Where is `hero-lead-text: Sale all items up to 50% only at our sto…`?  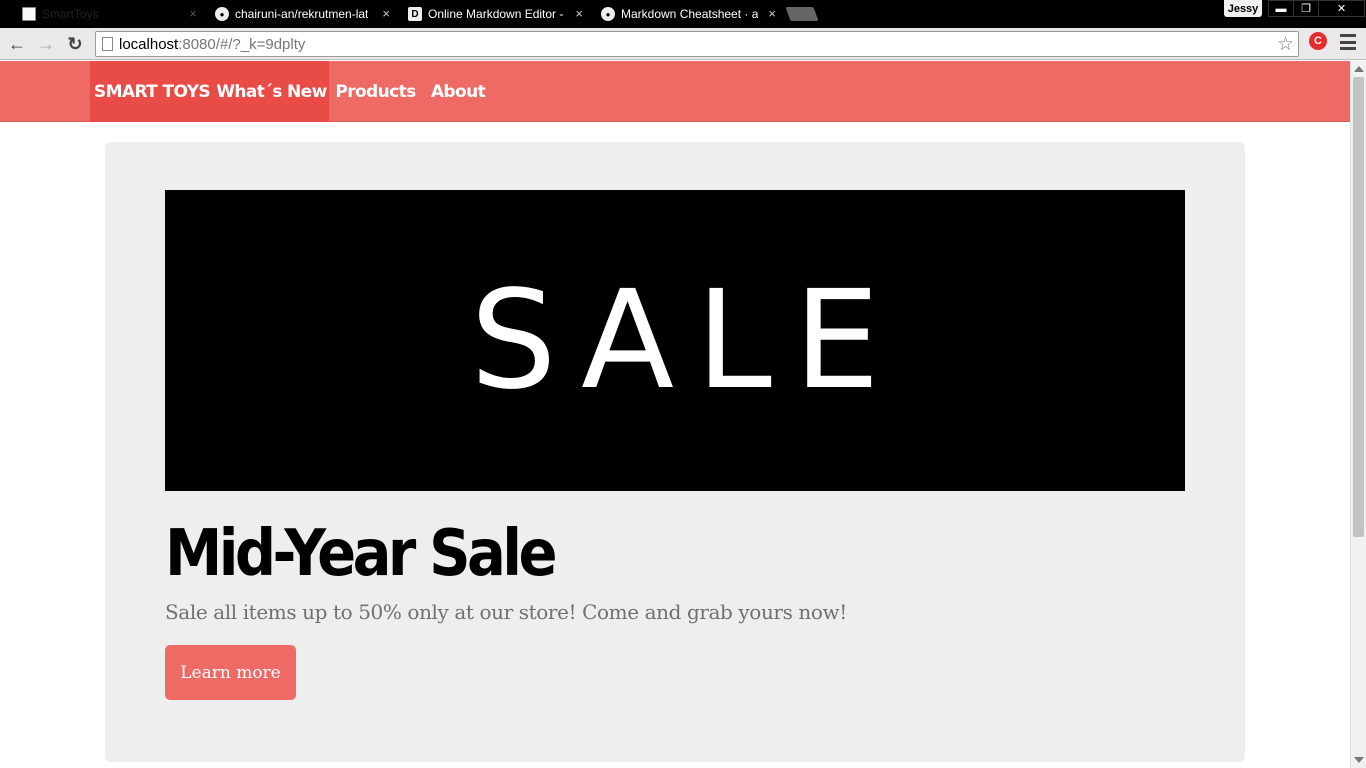
hero-lead-text: Sale all items up to 50% only at our sto… is located at coordinates (506, 612).